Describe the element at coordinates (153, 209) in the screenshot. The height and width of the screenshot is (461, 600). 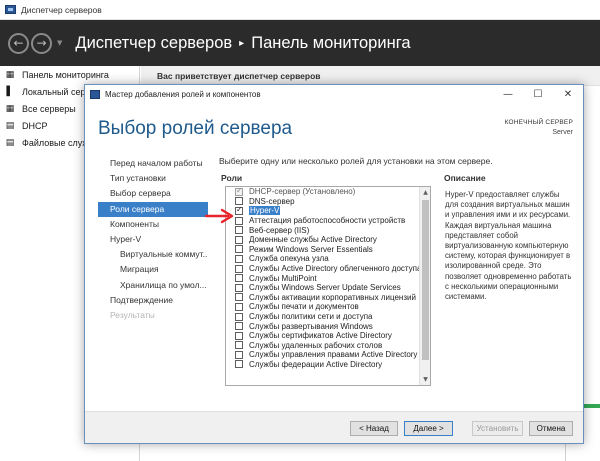
I see `step-server-roles: Роли сервера` at that location.